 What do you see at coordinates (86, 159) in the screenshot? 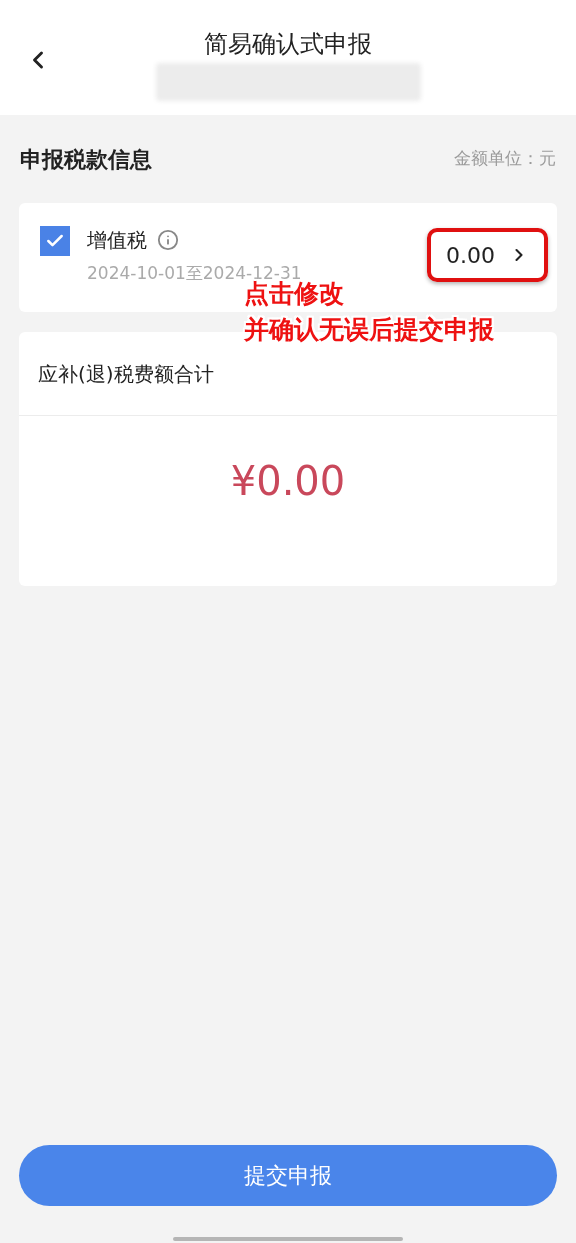
I see `section-title: 申报税款信息` at bounding box center [86, 159].